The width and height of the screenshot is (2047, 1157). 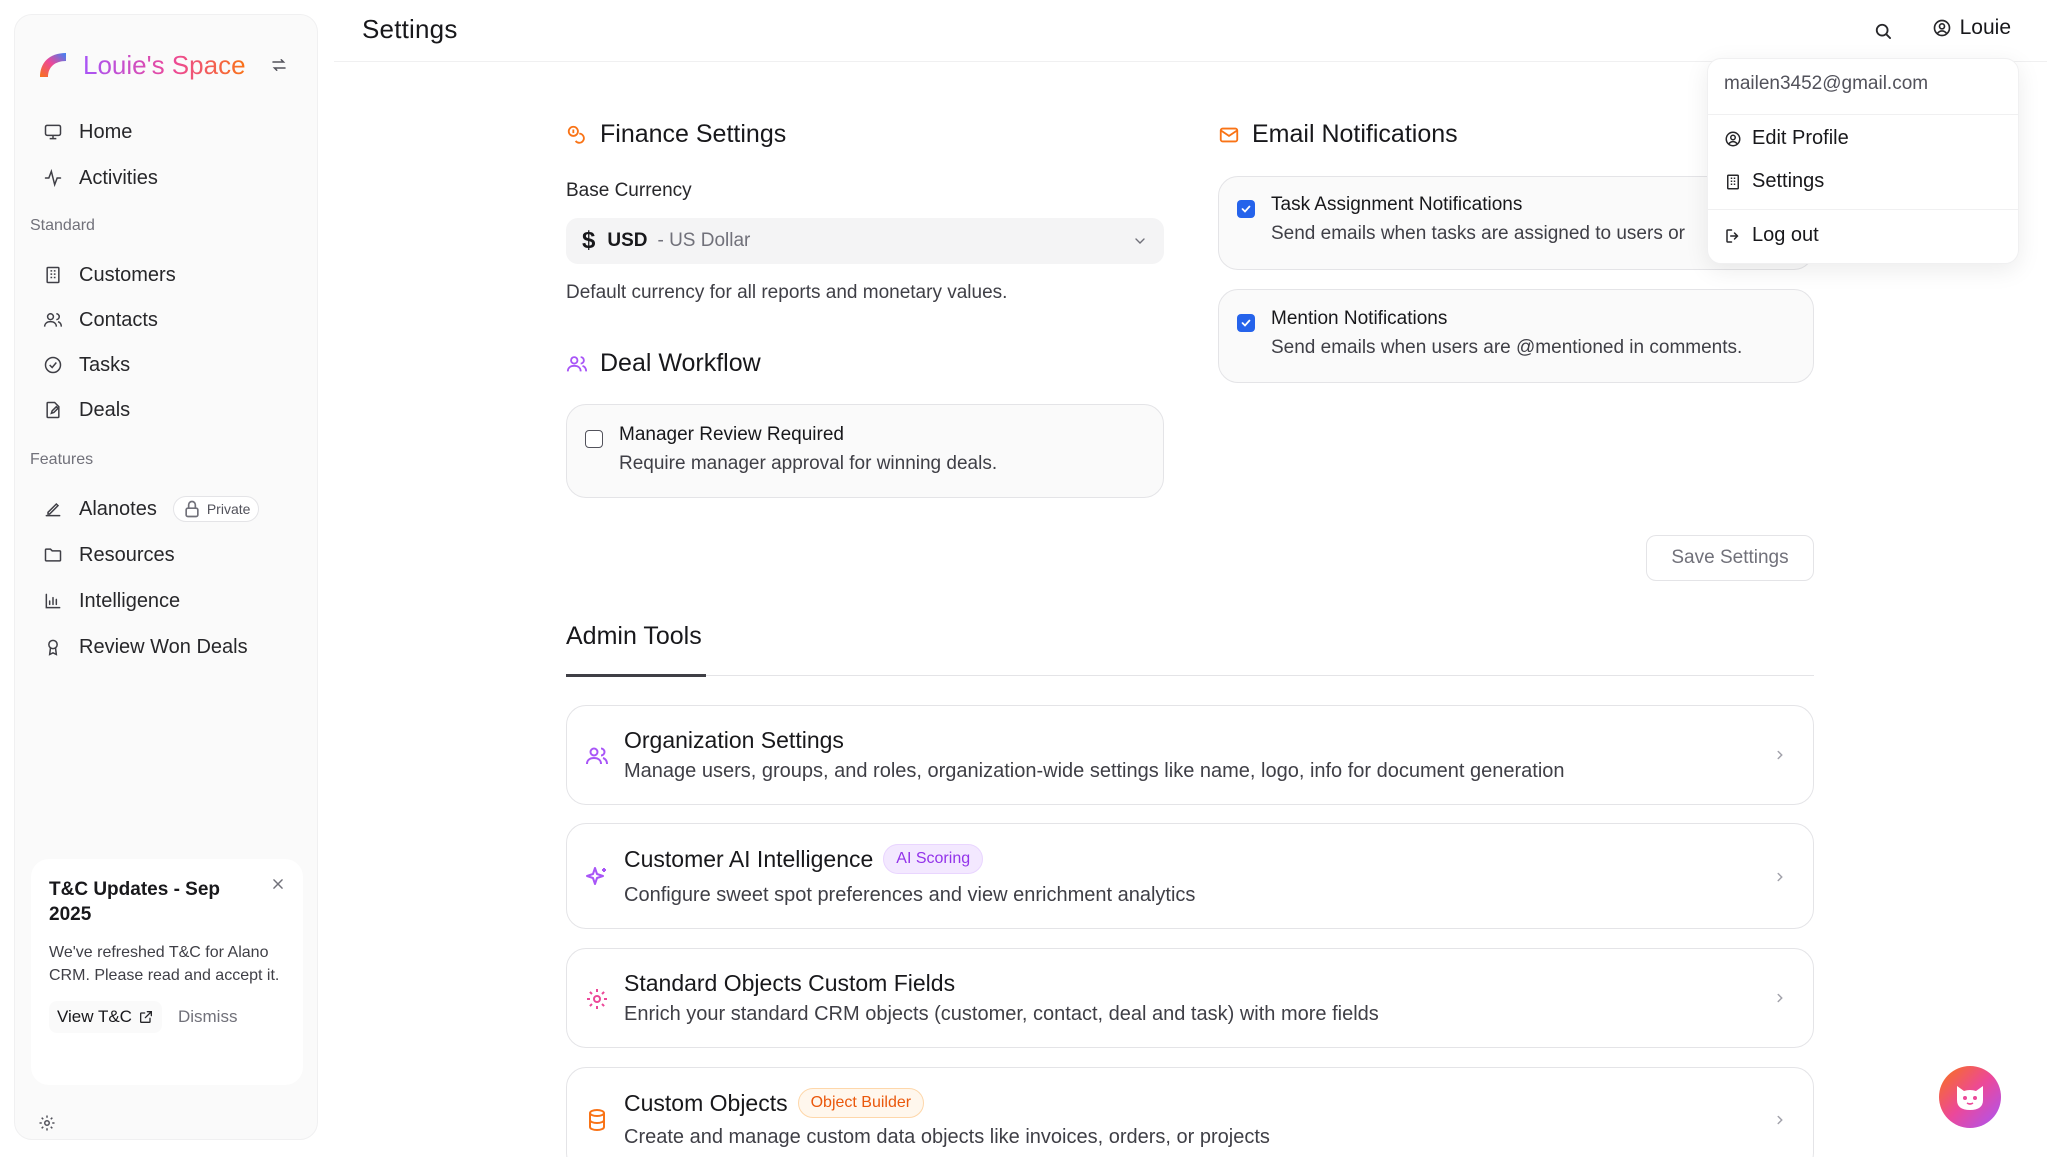 I want to click on currency-code: USD, so click(x=627, y=240).